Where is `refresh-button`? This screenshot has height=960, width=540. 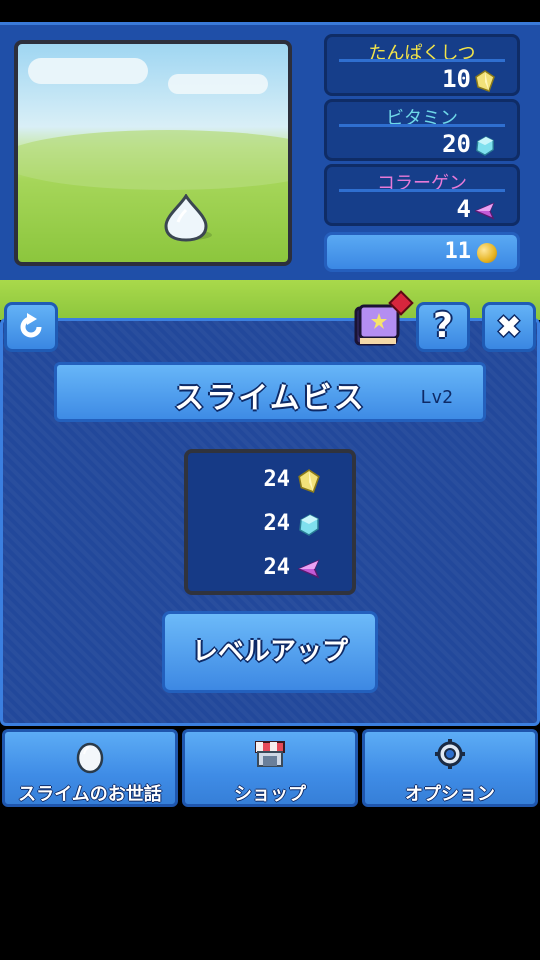 refresh-button is located at coordinates (31, 327).